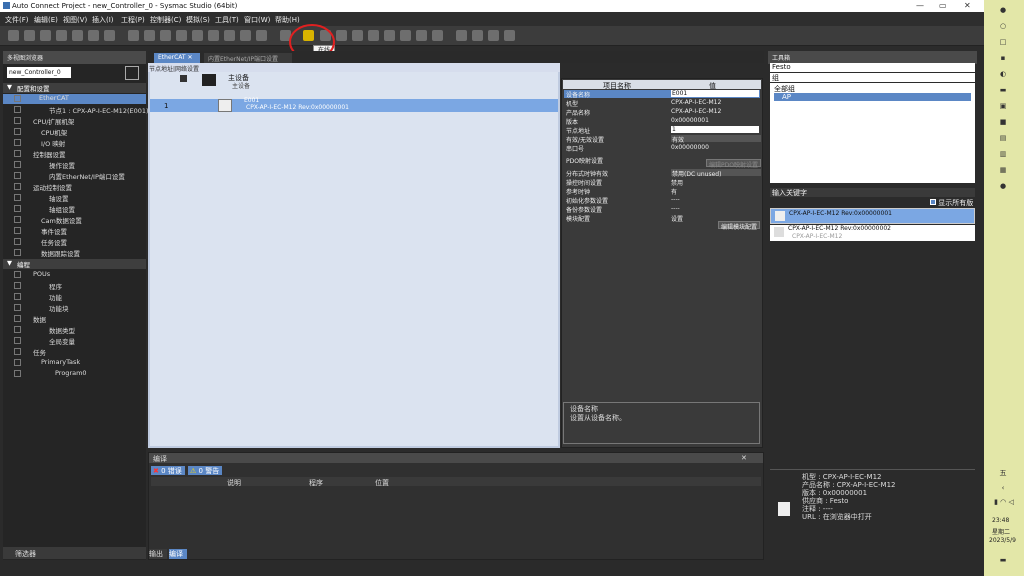 The width and height of the screenshot is (1024, 576). I want to click on cut-icon, so click(13, 35).